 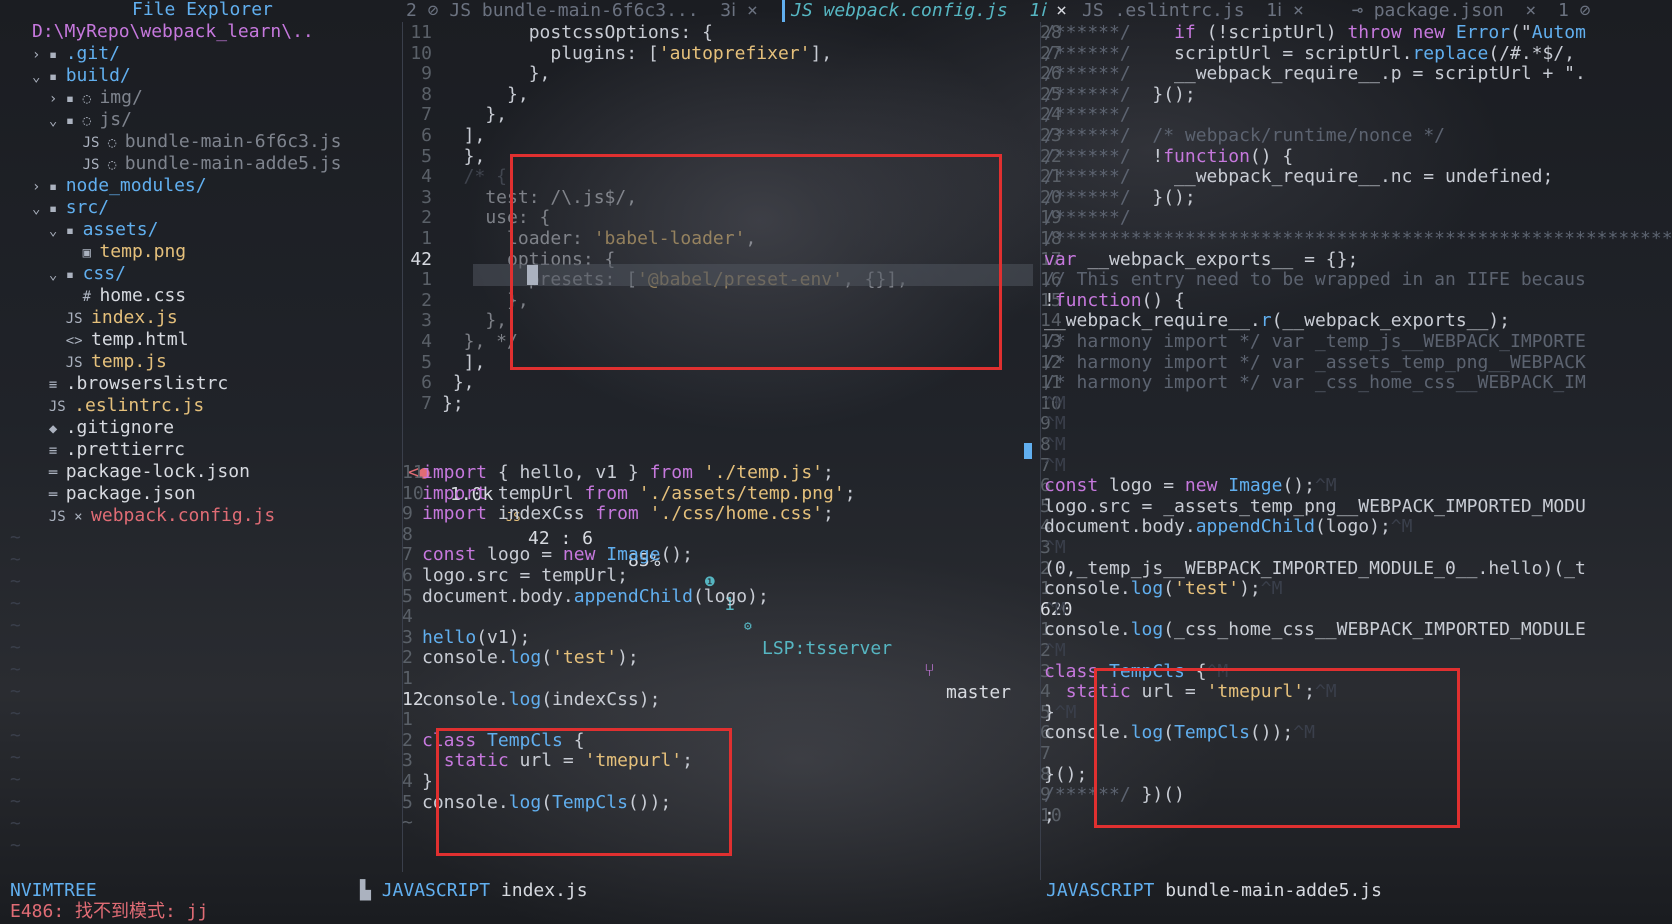 I want to click on code-line: }();, so click(x=1066, y=774).